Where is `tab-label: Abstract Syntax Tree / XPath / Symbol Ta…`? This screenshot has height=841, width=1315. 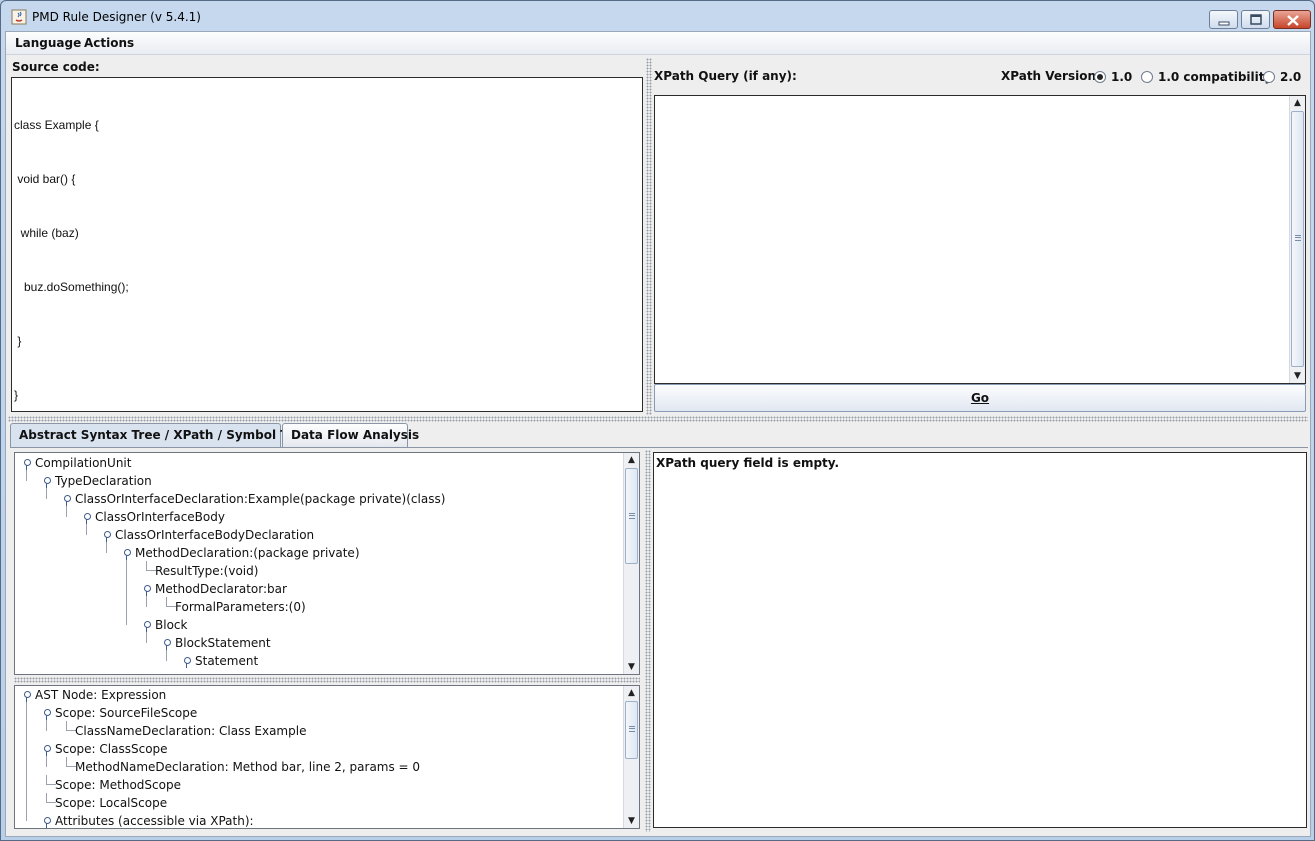
tab-label: Abstract Syntax Tree / XPath / Symbol Ta… is located at coordinates (167, 435).